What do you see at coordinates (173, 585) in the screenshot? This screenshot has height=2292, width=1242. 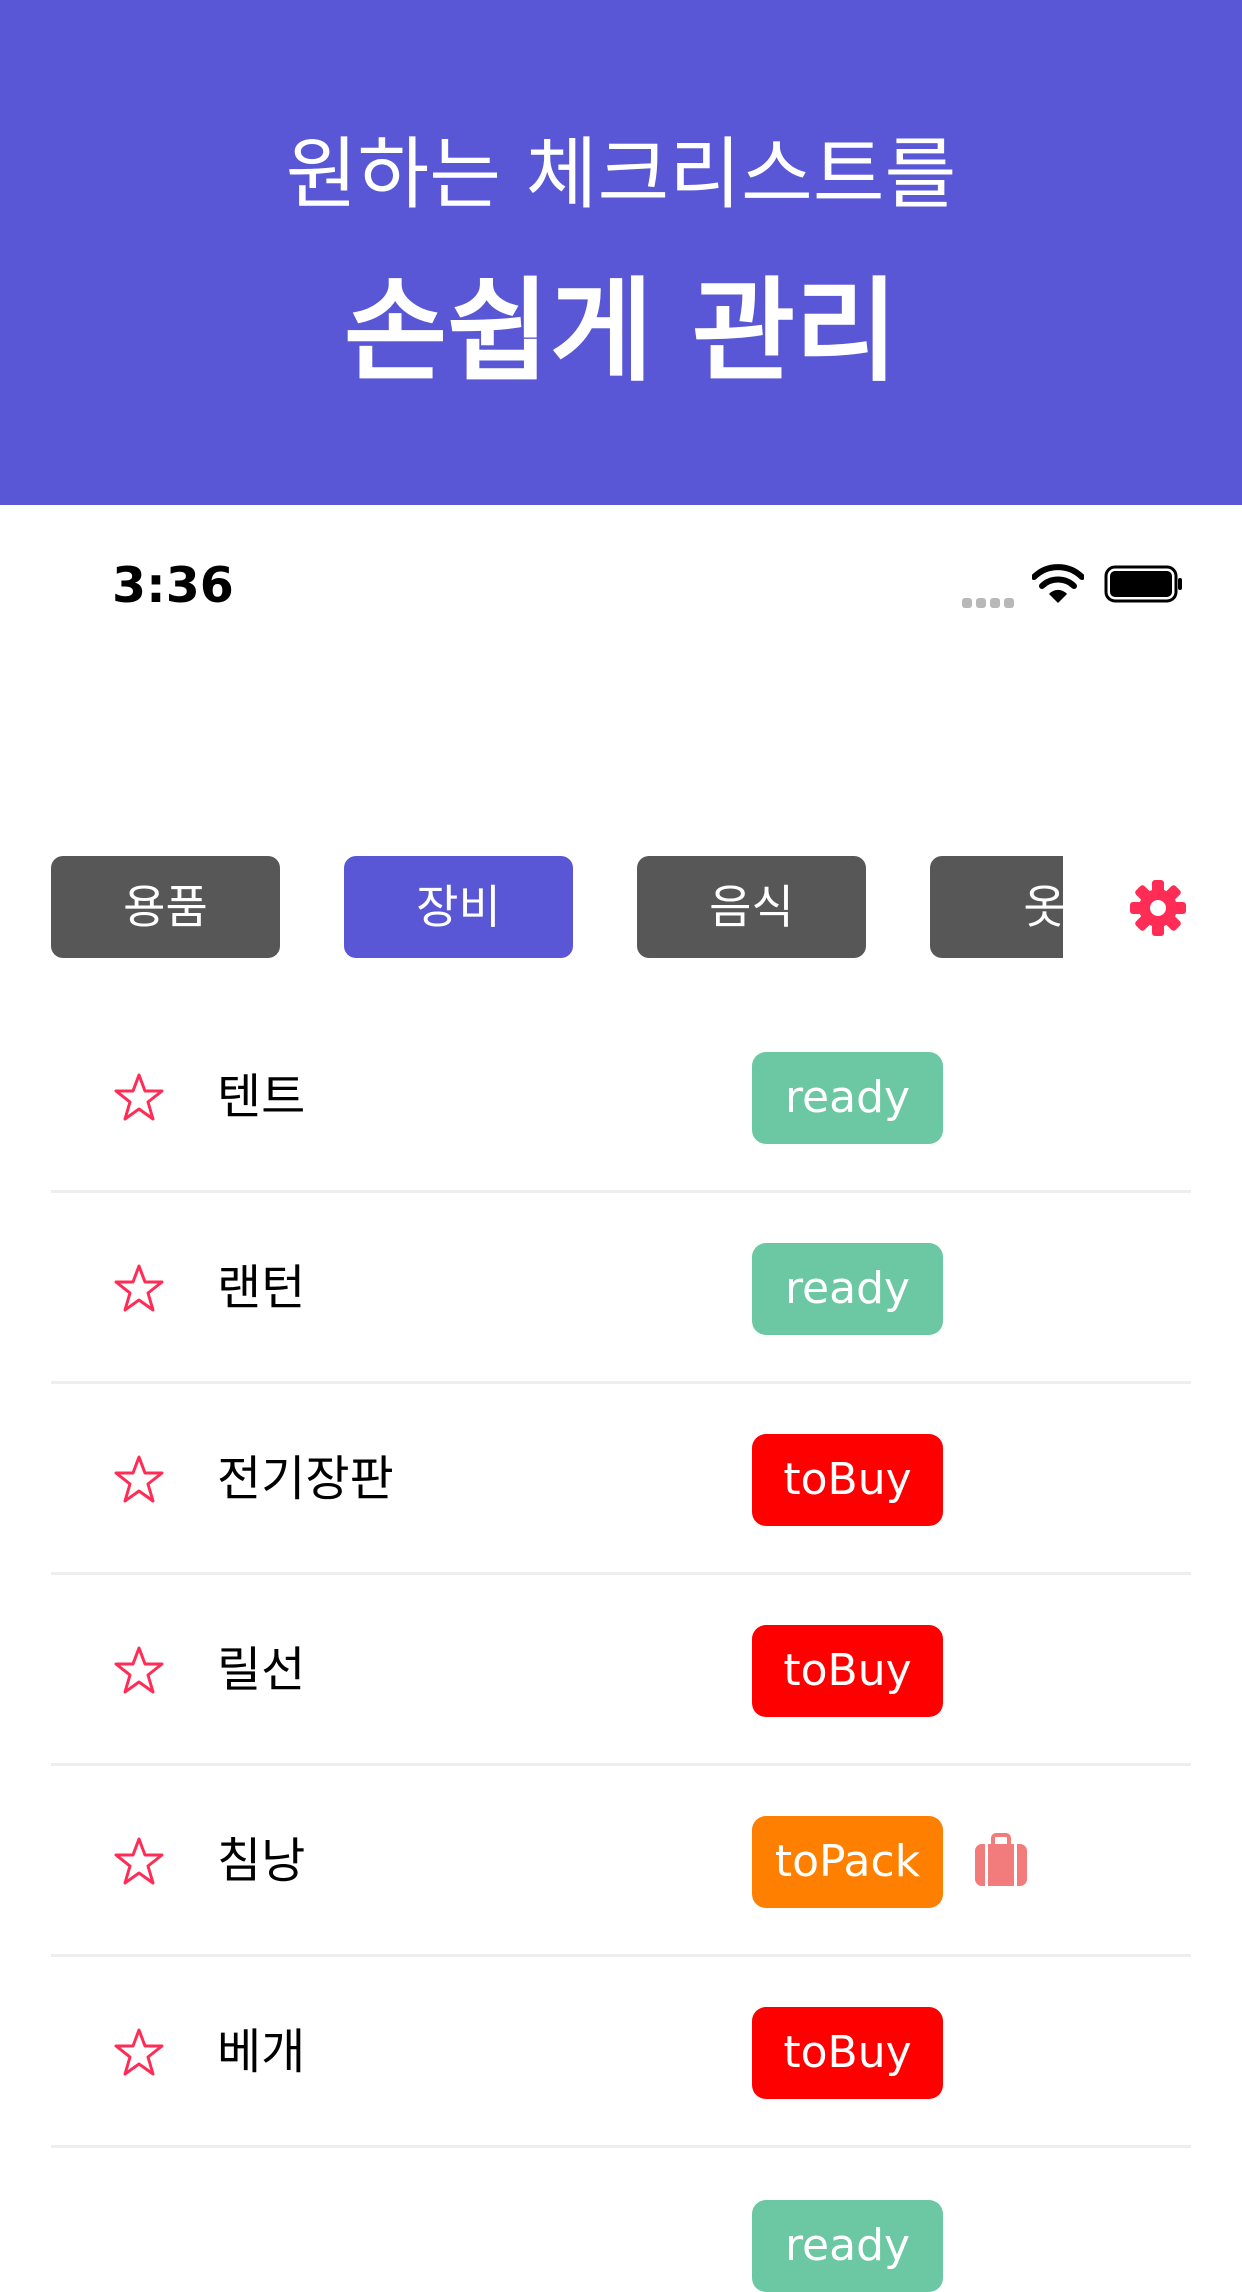 I see `status-time: 3:36` at bounding box center [173, 585].